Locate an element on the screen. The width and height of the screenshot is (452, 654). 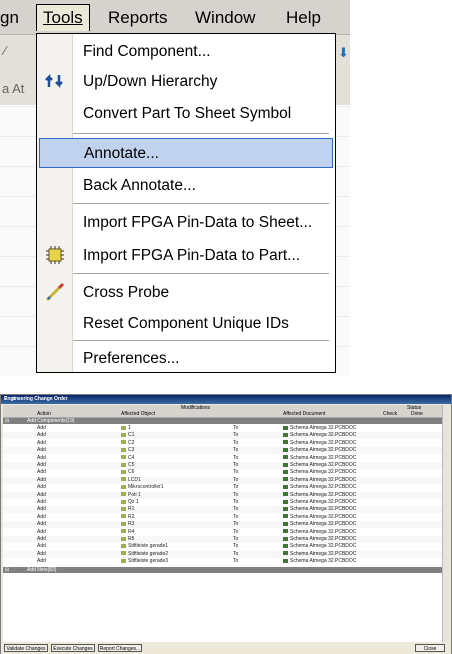
header-done: Done is located at coordinates (417, 414).